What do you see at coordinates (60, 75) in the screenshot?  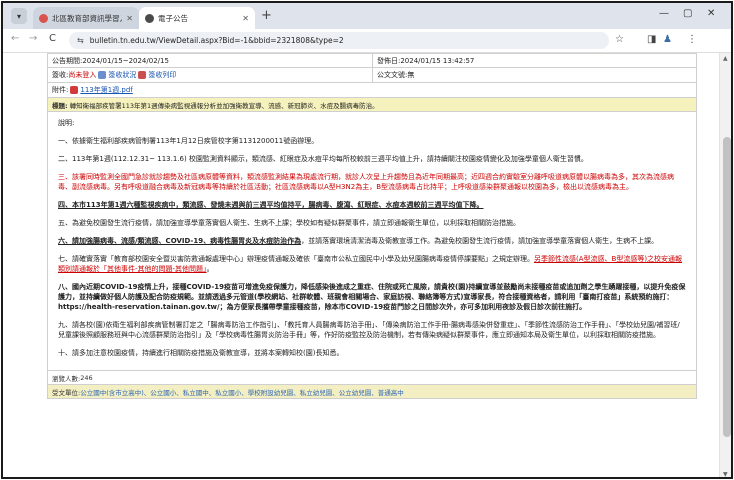 I see `sign-label: 簽收:` at bounding box center [60, 75].